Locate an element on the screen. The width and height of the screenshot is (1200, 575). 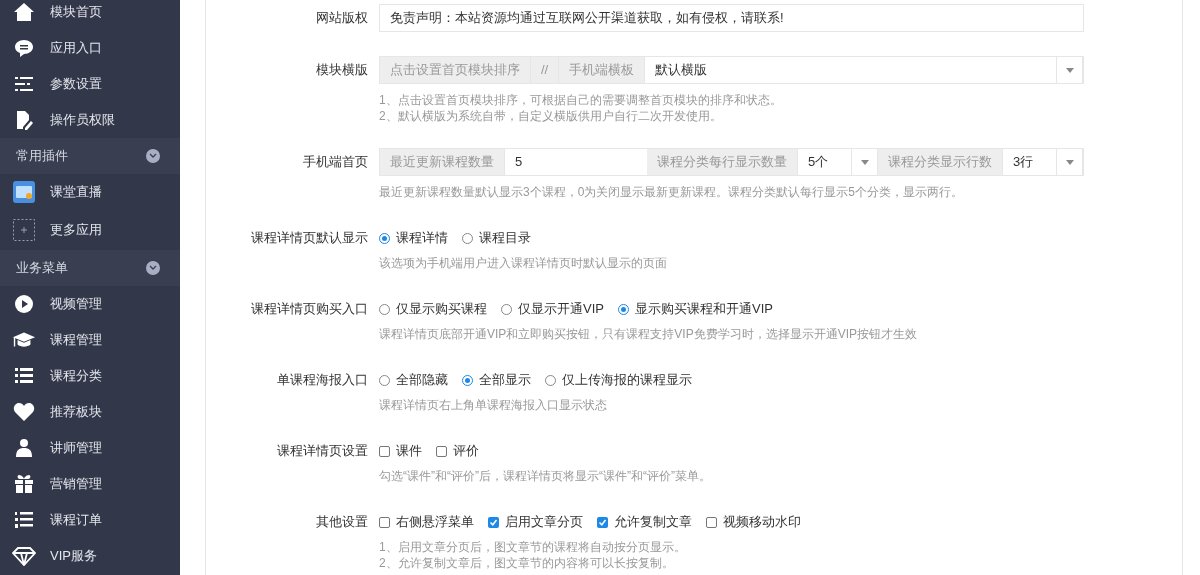
sidebar-section-header: 常用插件 is located at coordinates (90, 156).